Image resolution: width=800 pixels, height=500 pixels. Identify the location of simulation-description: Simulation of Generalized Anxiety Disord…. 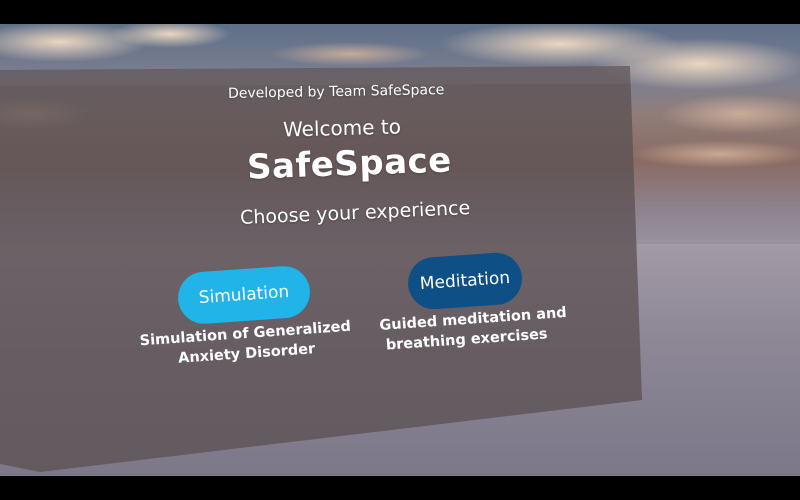
(246, 344).